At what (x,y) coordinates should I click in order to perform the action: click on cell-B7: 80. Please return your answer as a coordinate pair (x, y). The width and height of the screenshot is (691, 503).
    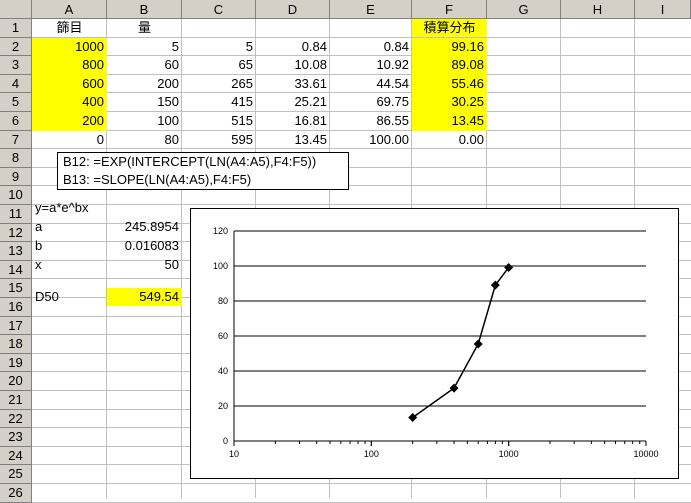
    Looking at the image, I should click on (144, 140).